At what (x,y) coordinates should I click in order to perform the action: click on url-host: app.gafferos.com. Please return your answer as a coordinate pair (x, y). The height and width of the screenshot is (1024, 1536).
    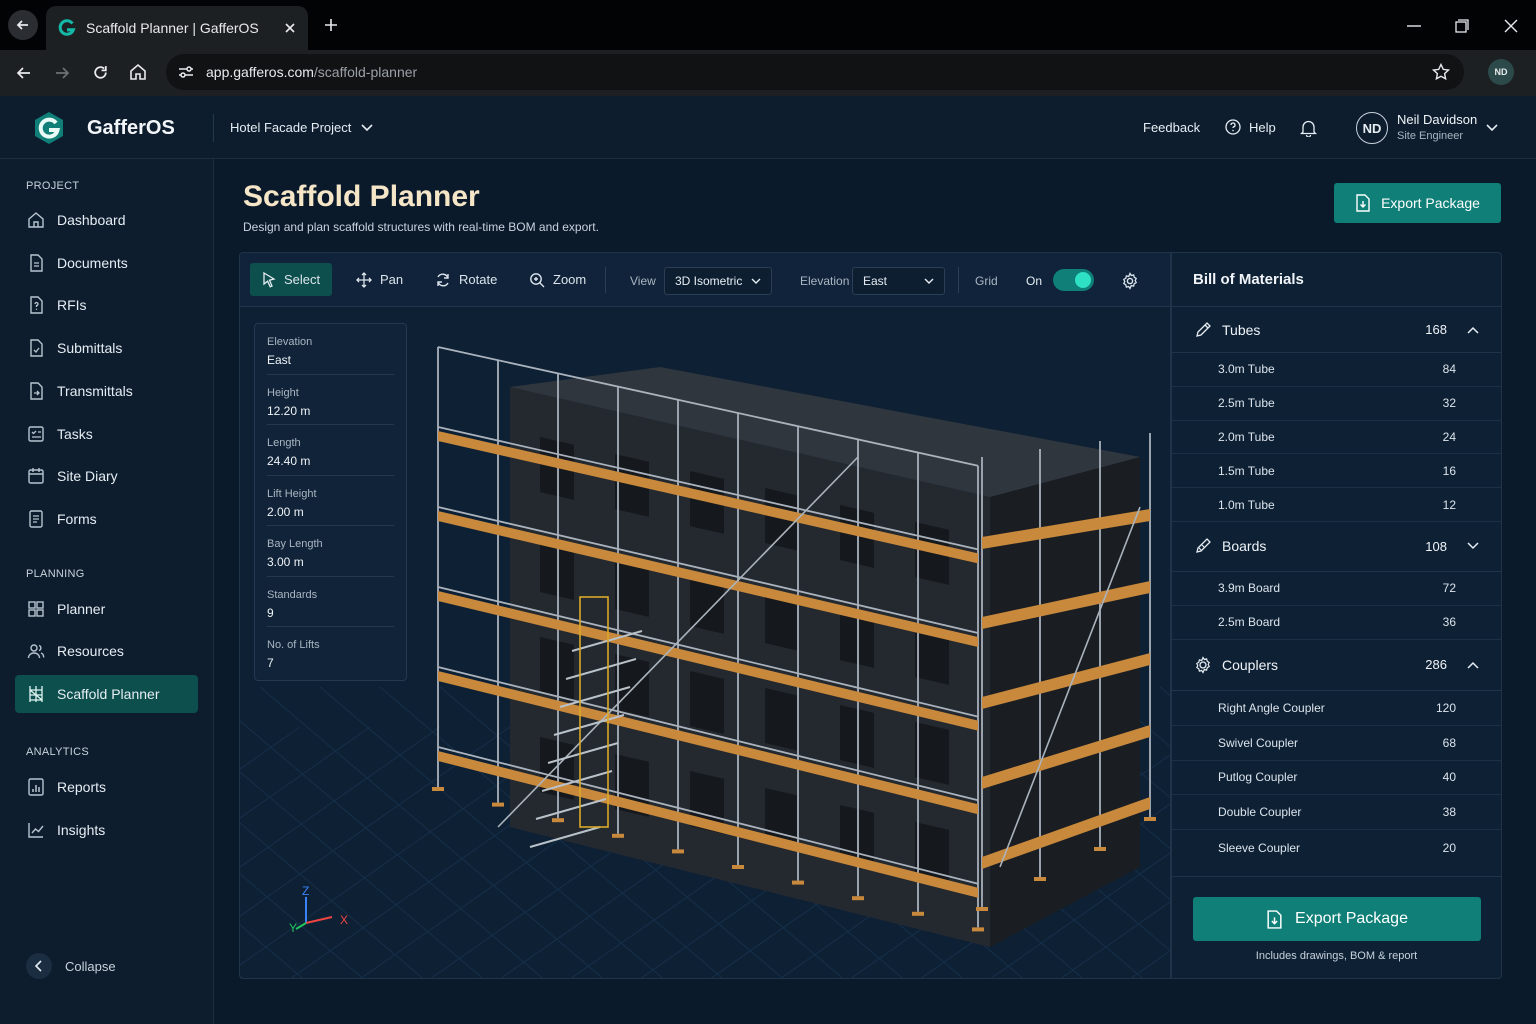
    Looking at the image, I should click on (260, 72).